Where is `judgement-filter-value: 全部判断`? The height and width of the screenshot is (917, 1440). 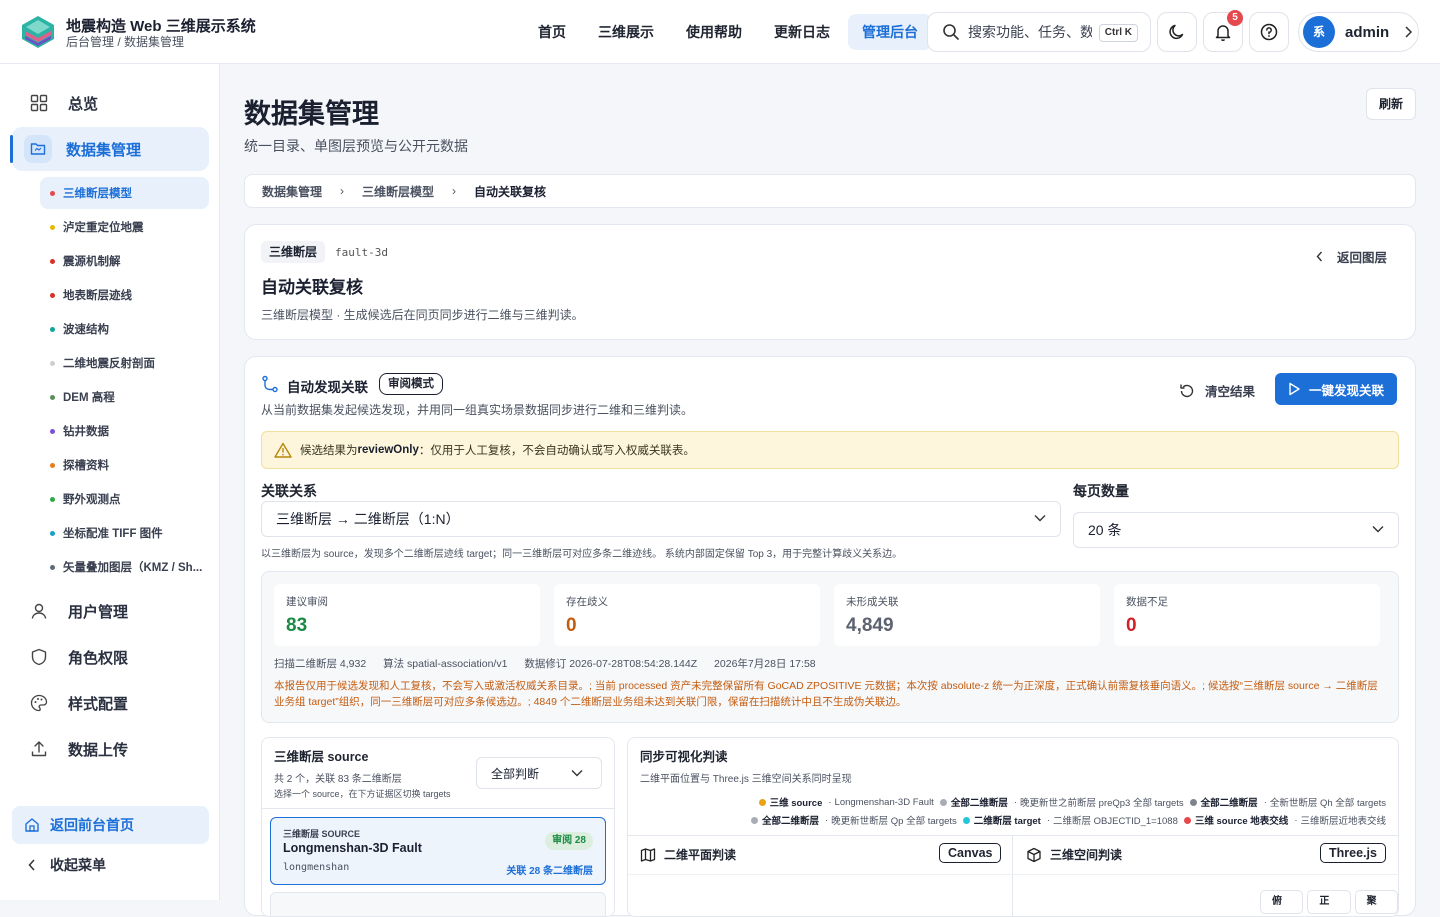 judgement-filter-value: 全部判断 is located at coordinates (515, 773).